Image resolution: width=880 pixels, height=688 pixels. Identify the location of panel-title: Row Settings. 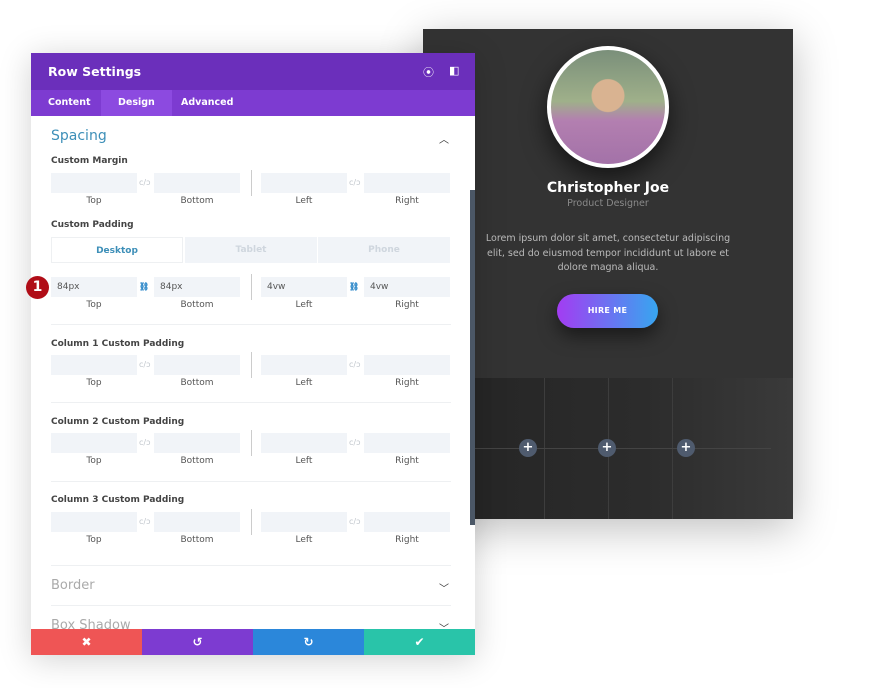
(95, 71).